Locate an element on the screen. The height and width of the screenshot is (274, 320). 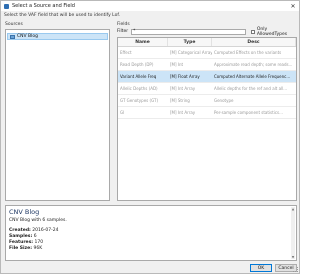
only-allowed-types-label: Only AllowedTypes is located at coordinates (272, 31).